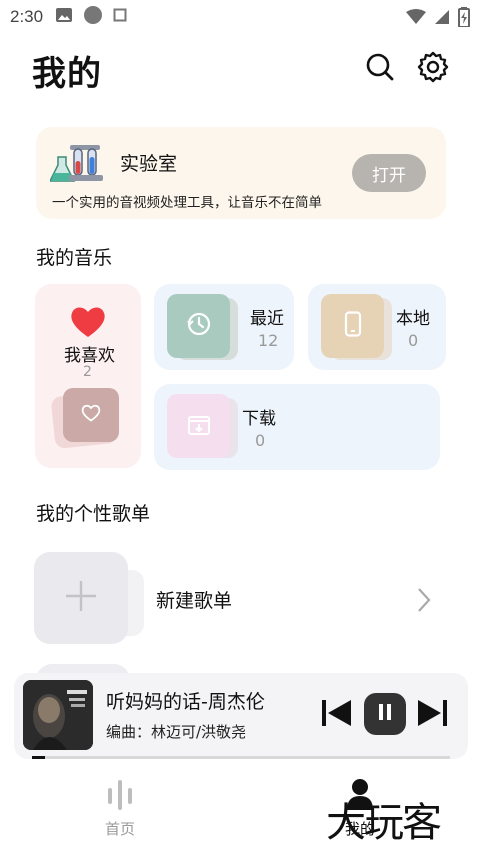 The height and width of the screenshot is (853, 480). I want to click on status-indicators, so click(438, 19).